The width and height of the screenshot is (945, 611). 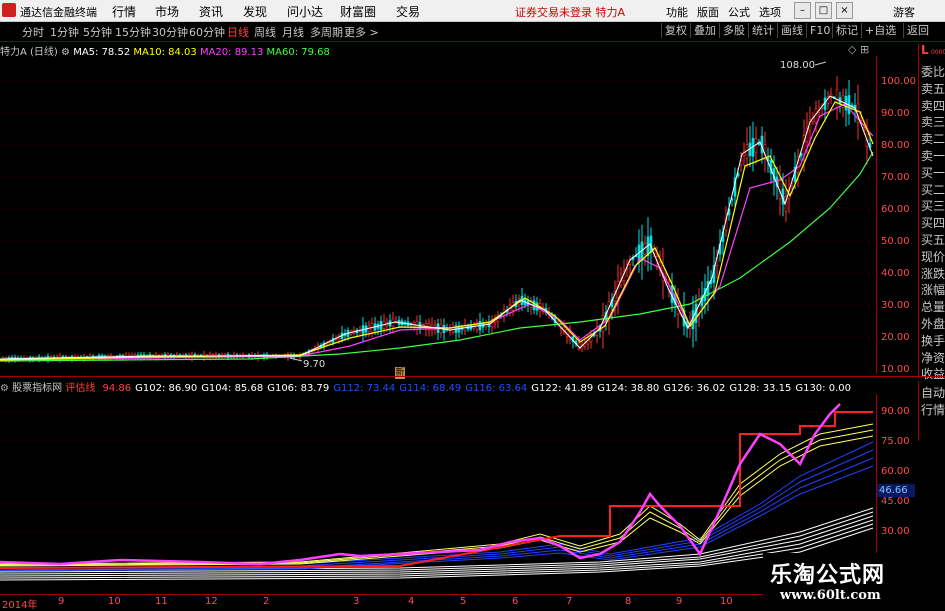 I want to click on watermark-url: www.60lt.com, so click(x=830, y=595).